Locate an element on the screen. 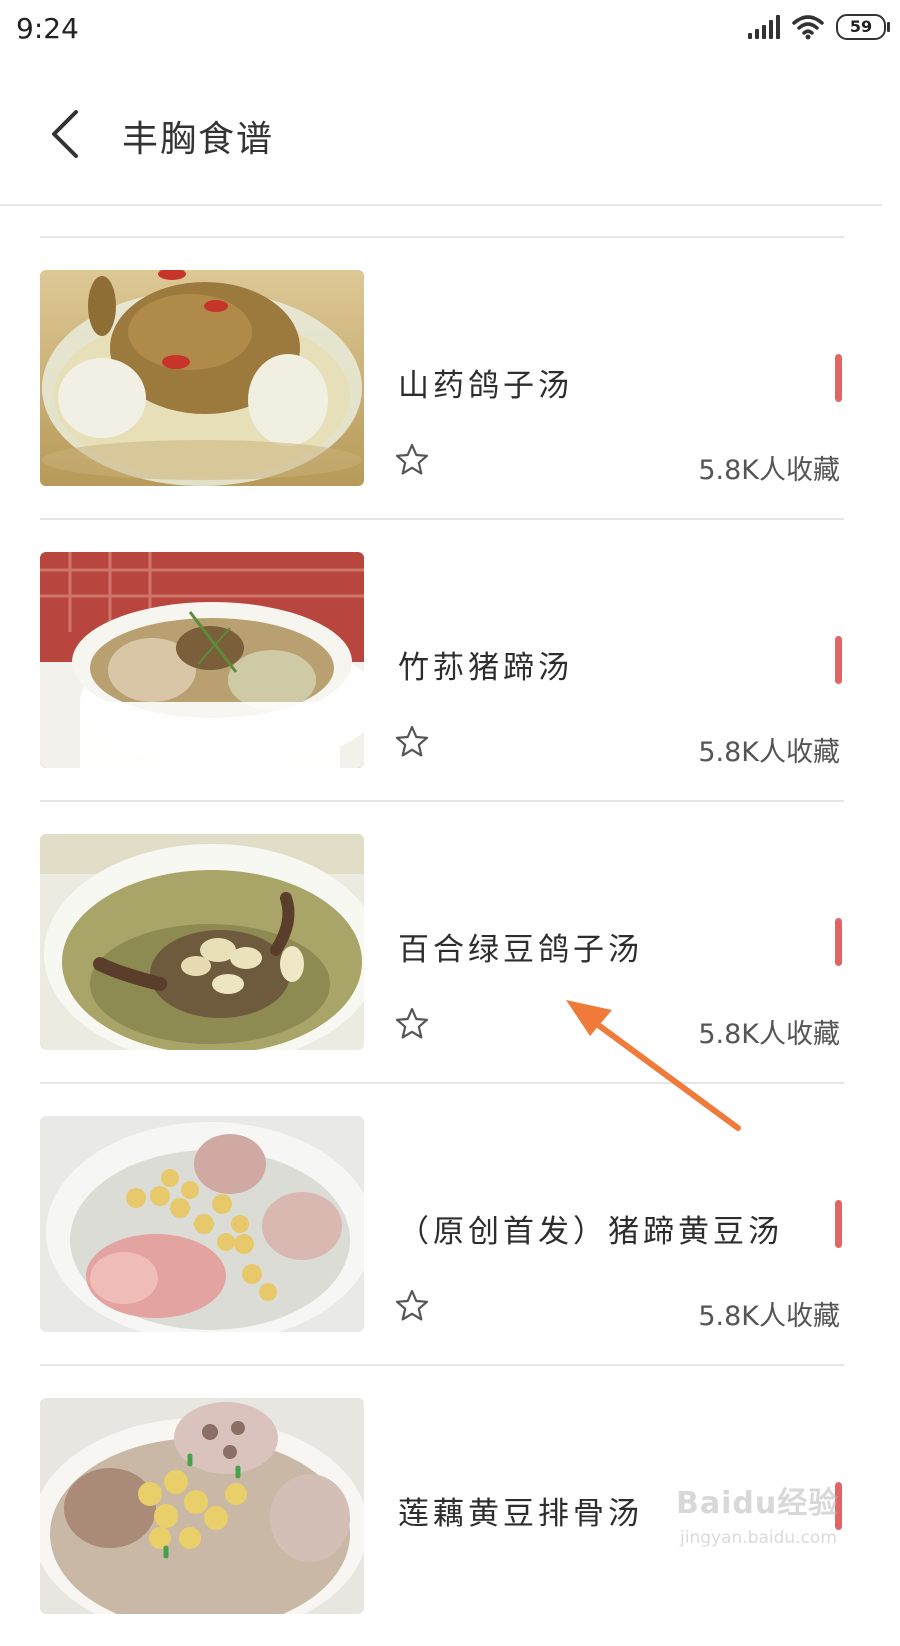  status-icons: 59 is located at coordinates (819, 27).